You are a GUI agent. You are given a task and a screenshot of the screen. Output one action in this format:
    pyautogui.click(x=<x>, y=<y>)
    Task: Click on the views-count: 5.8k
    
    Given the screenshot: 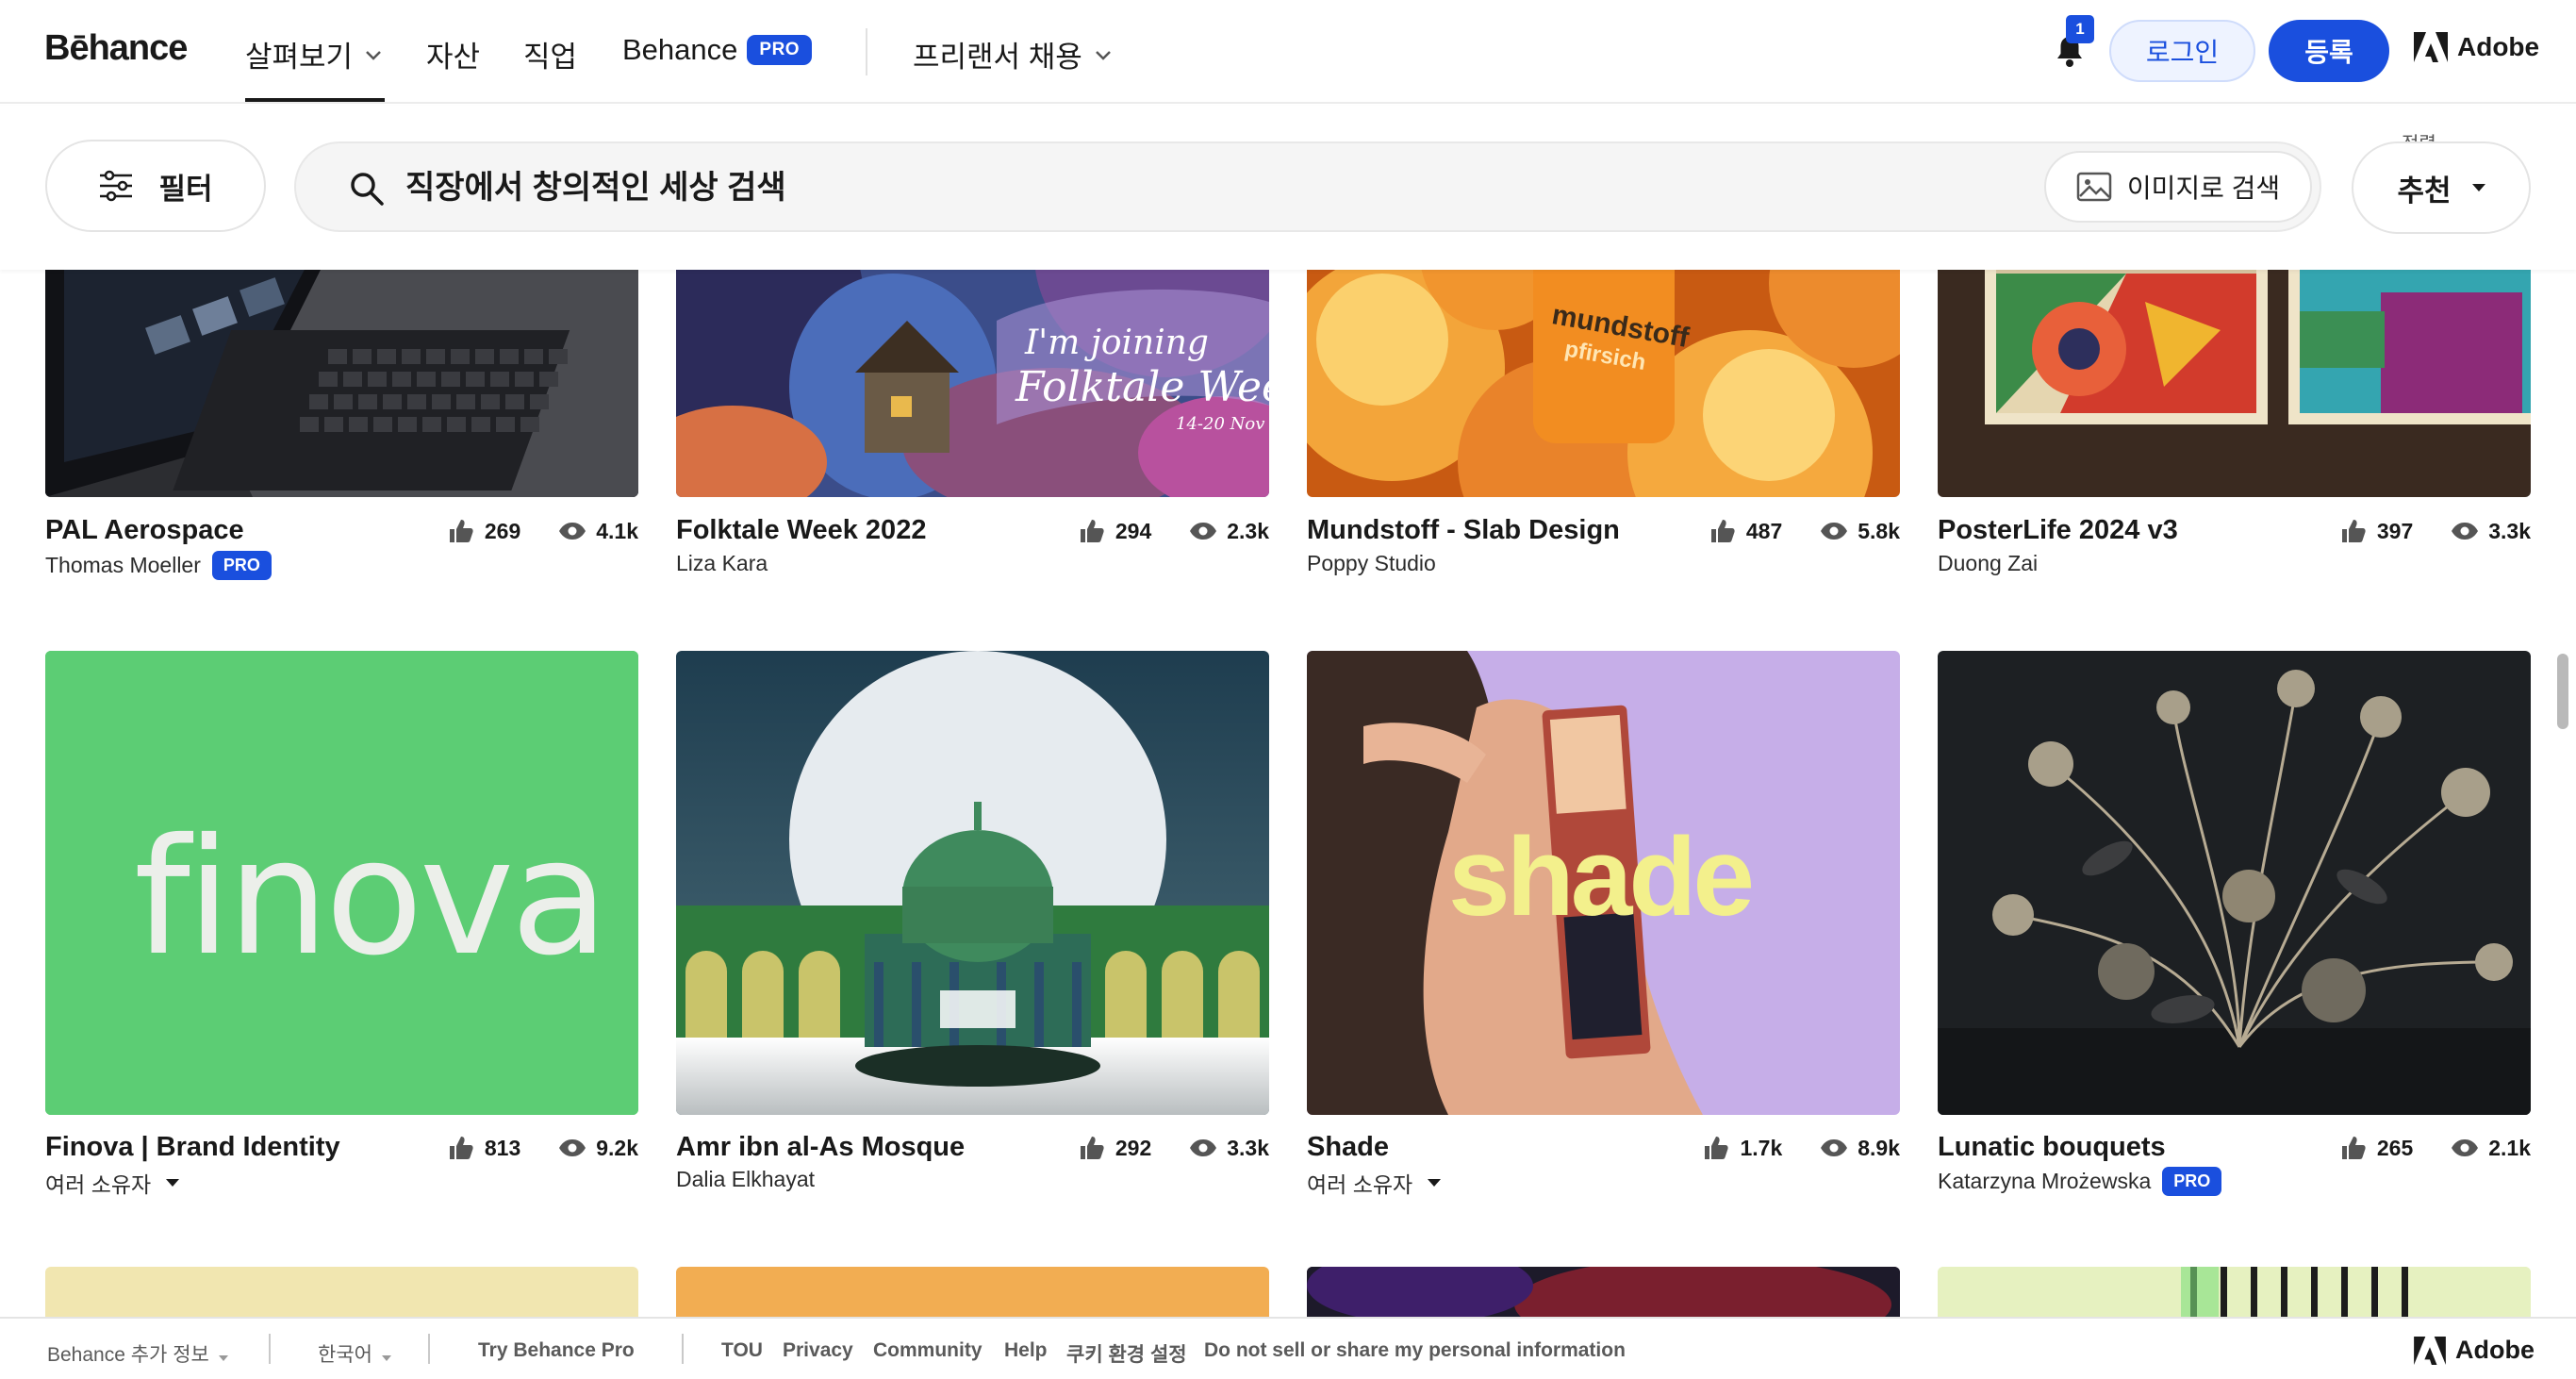 What is the action you would take?
    pyautogui.click(x=1879, y=530)
    